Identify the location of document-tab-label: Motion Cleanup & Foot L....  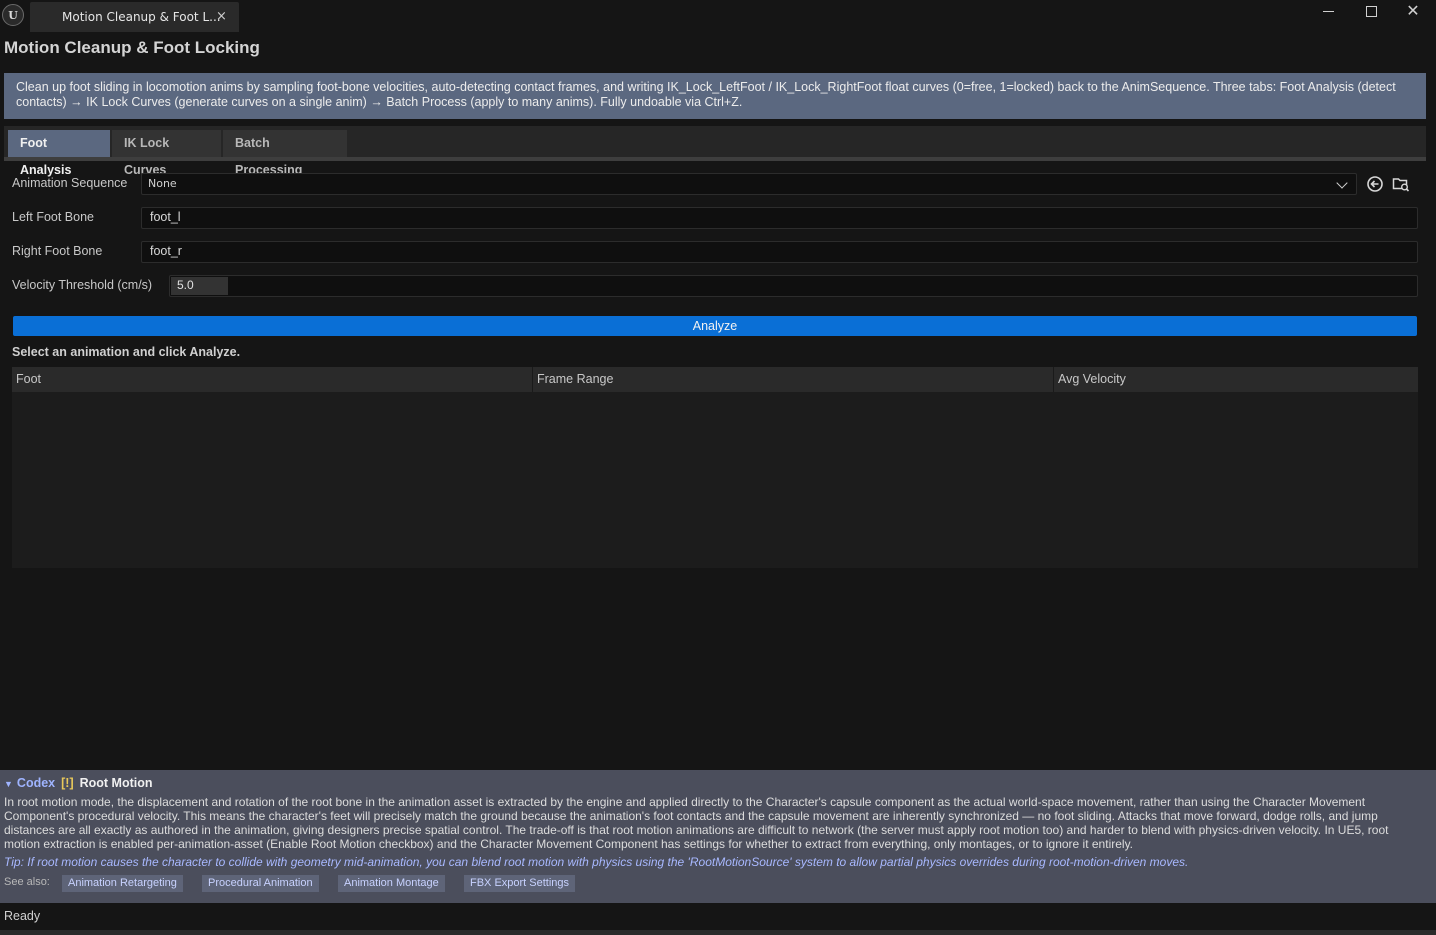
(141, 17).